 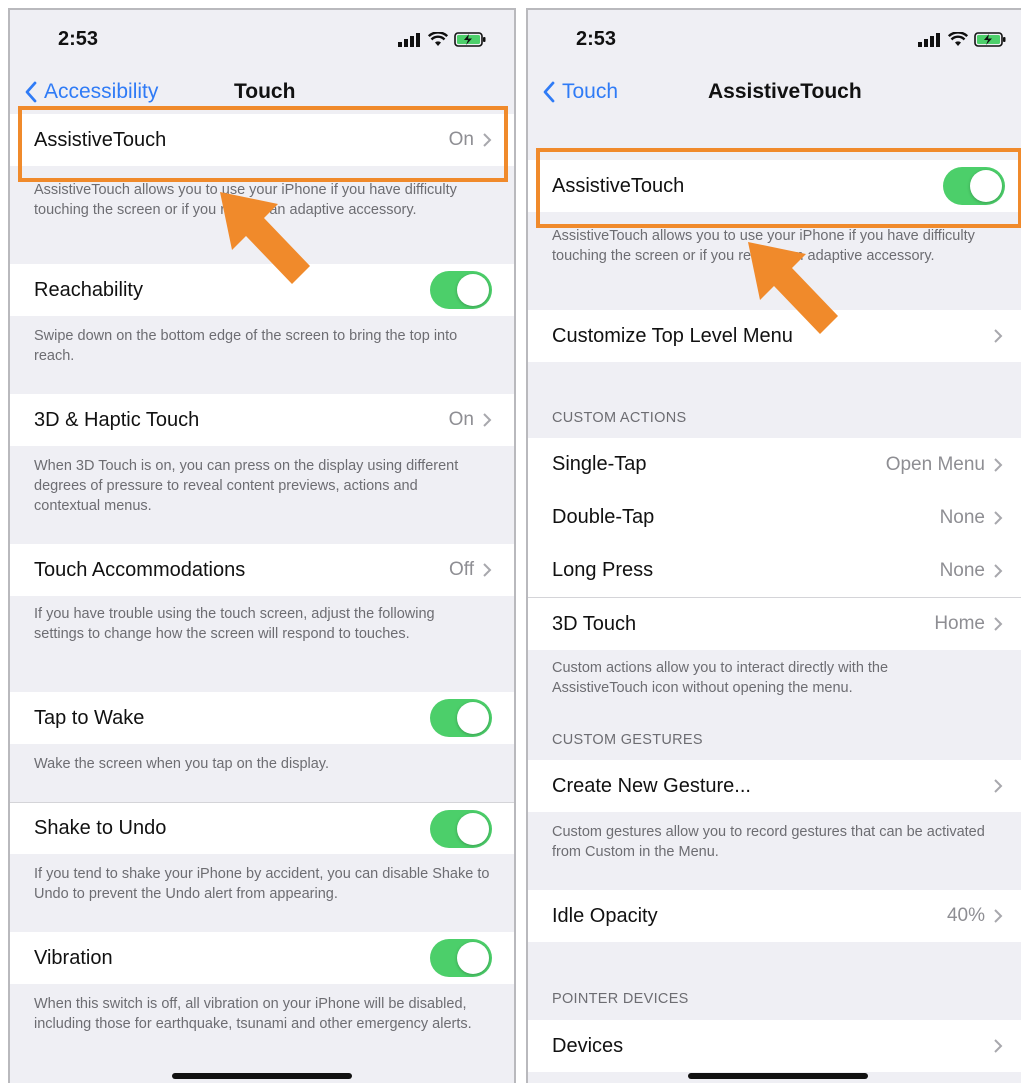 What do you see at coordinates (959, 623) in the screenshot?
I see `row-value: Home` at bounding box center [959, 623].